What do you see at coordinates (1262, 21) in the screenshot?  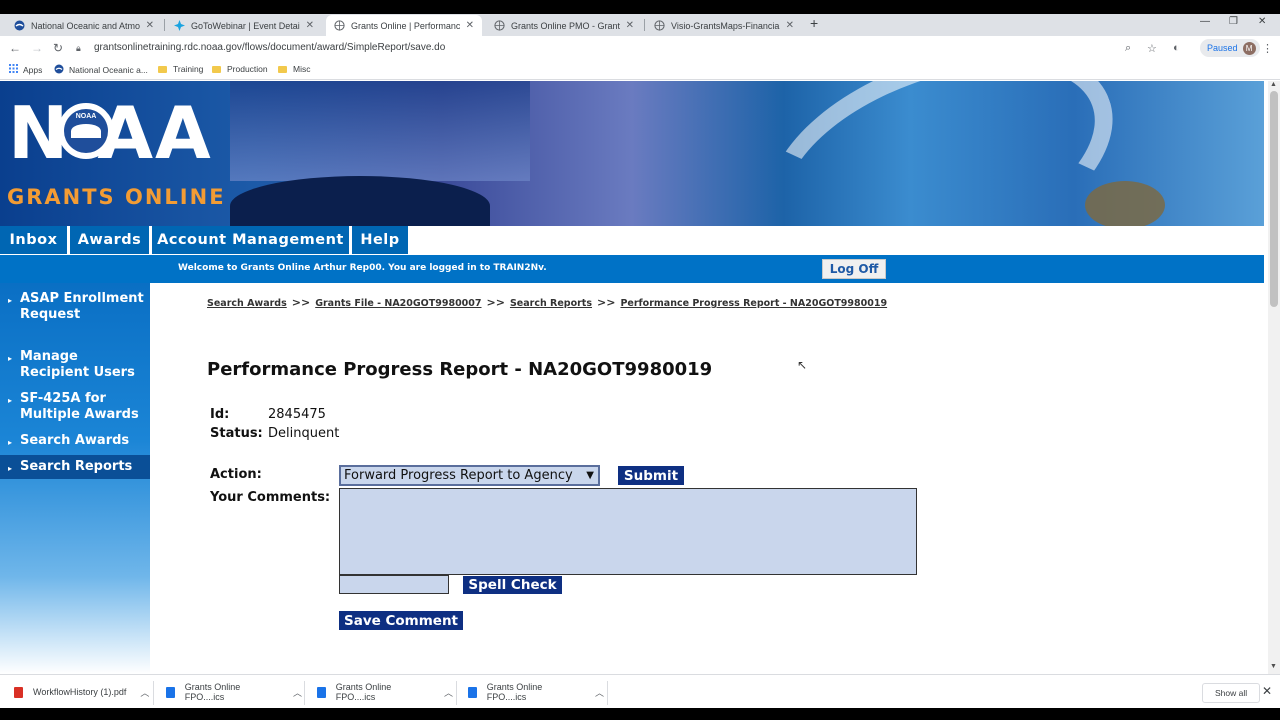 I see `window-close-icon: ✕` at bounding box center [1262, 21].